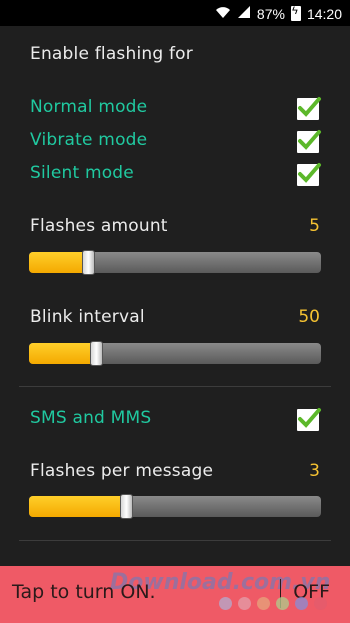 The image size is (350, 623). I want to click on vibrate-mode-label: Vibrate mode, so click(89, 140).